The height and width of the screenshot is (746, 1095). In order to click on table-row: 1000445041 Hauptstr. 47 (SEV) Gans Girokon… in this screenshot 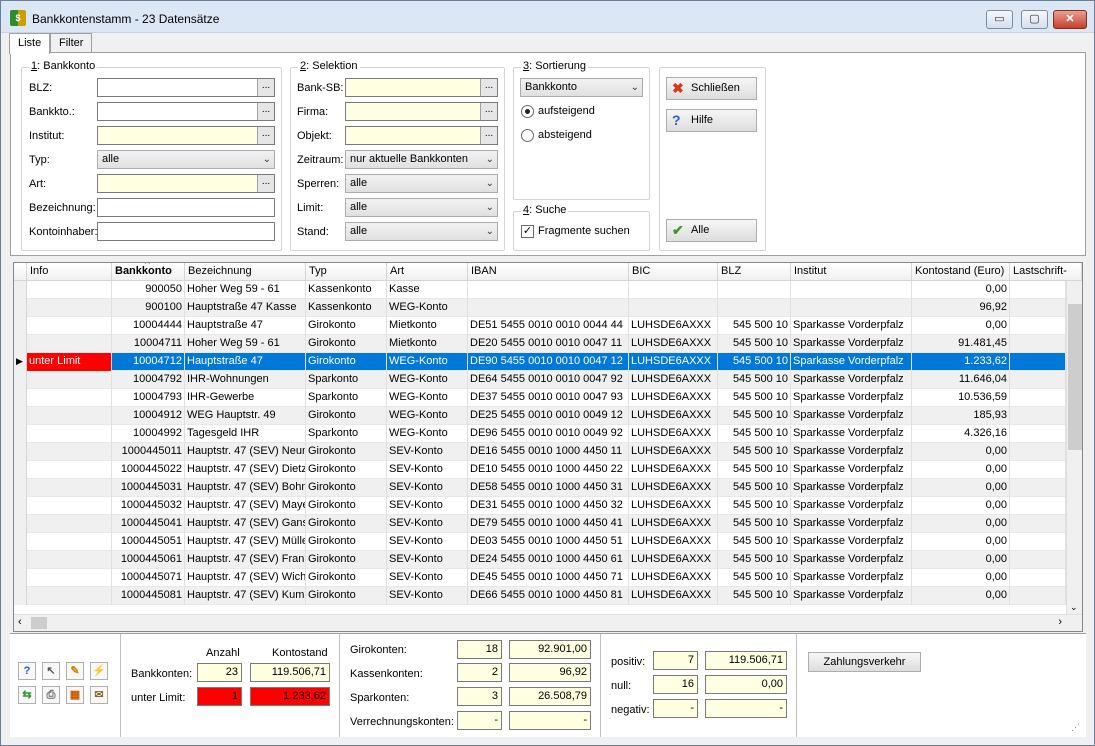, I will do `click(540, 524)`.